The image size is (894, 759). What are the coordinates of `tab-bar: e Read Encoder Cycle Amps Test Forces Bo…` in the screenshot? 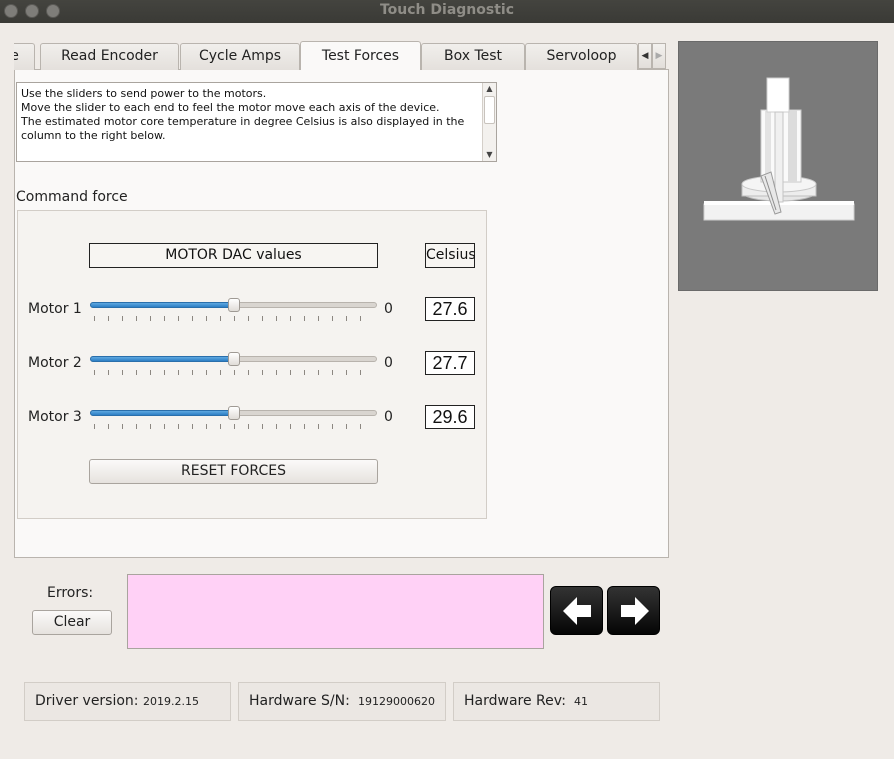 It's located at (326, 55).